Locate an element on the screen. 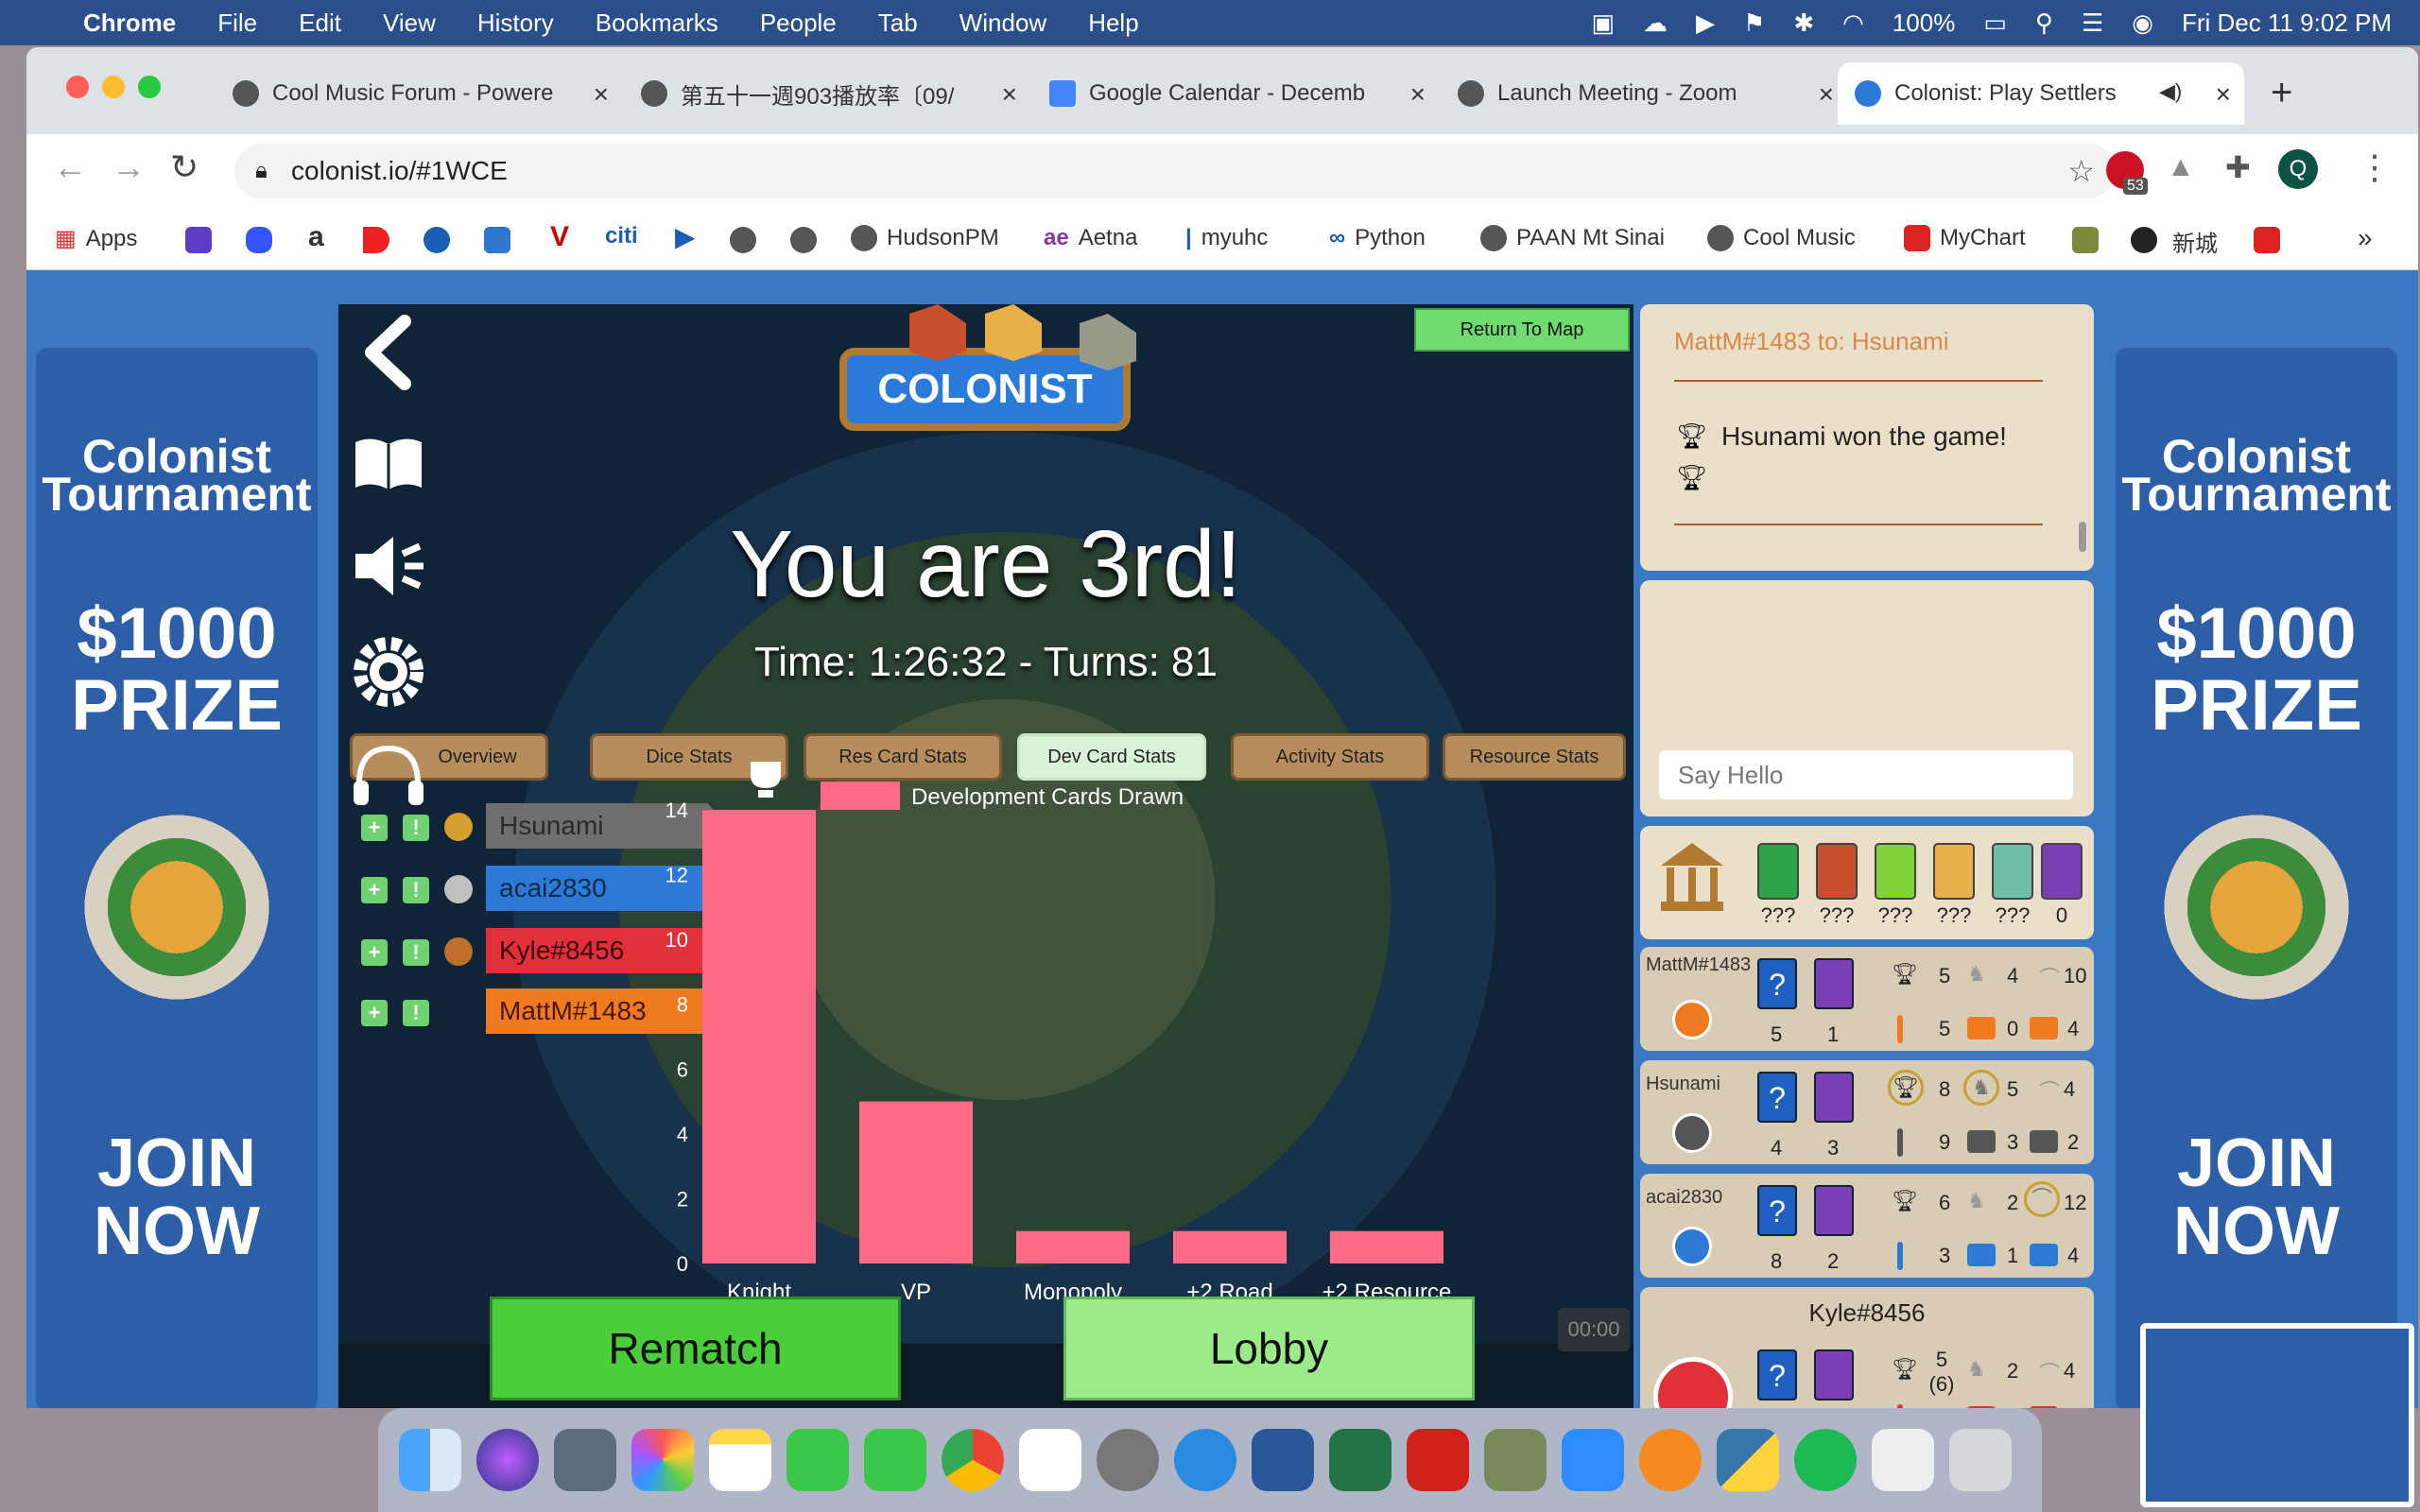 This screenshot has width=2420, height=1512. reload-icon: ↻ is located at coordinates (185, 167).